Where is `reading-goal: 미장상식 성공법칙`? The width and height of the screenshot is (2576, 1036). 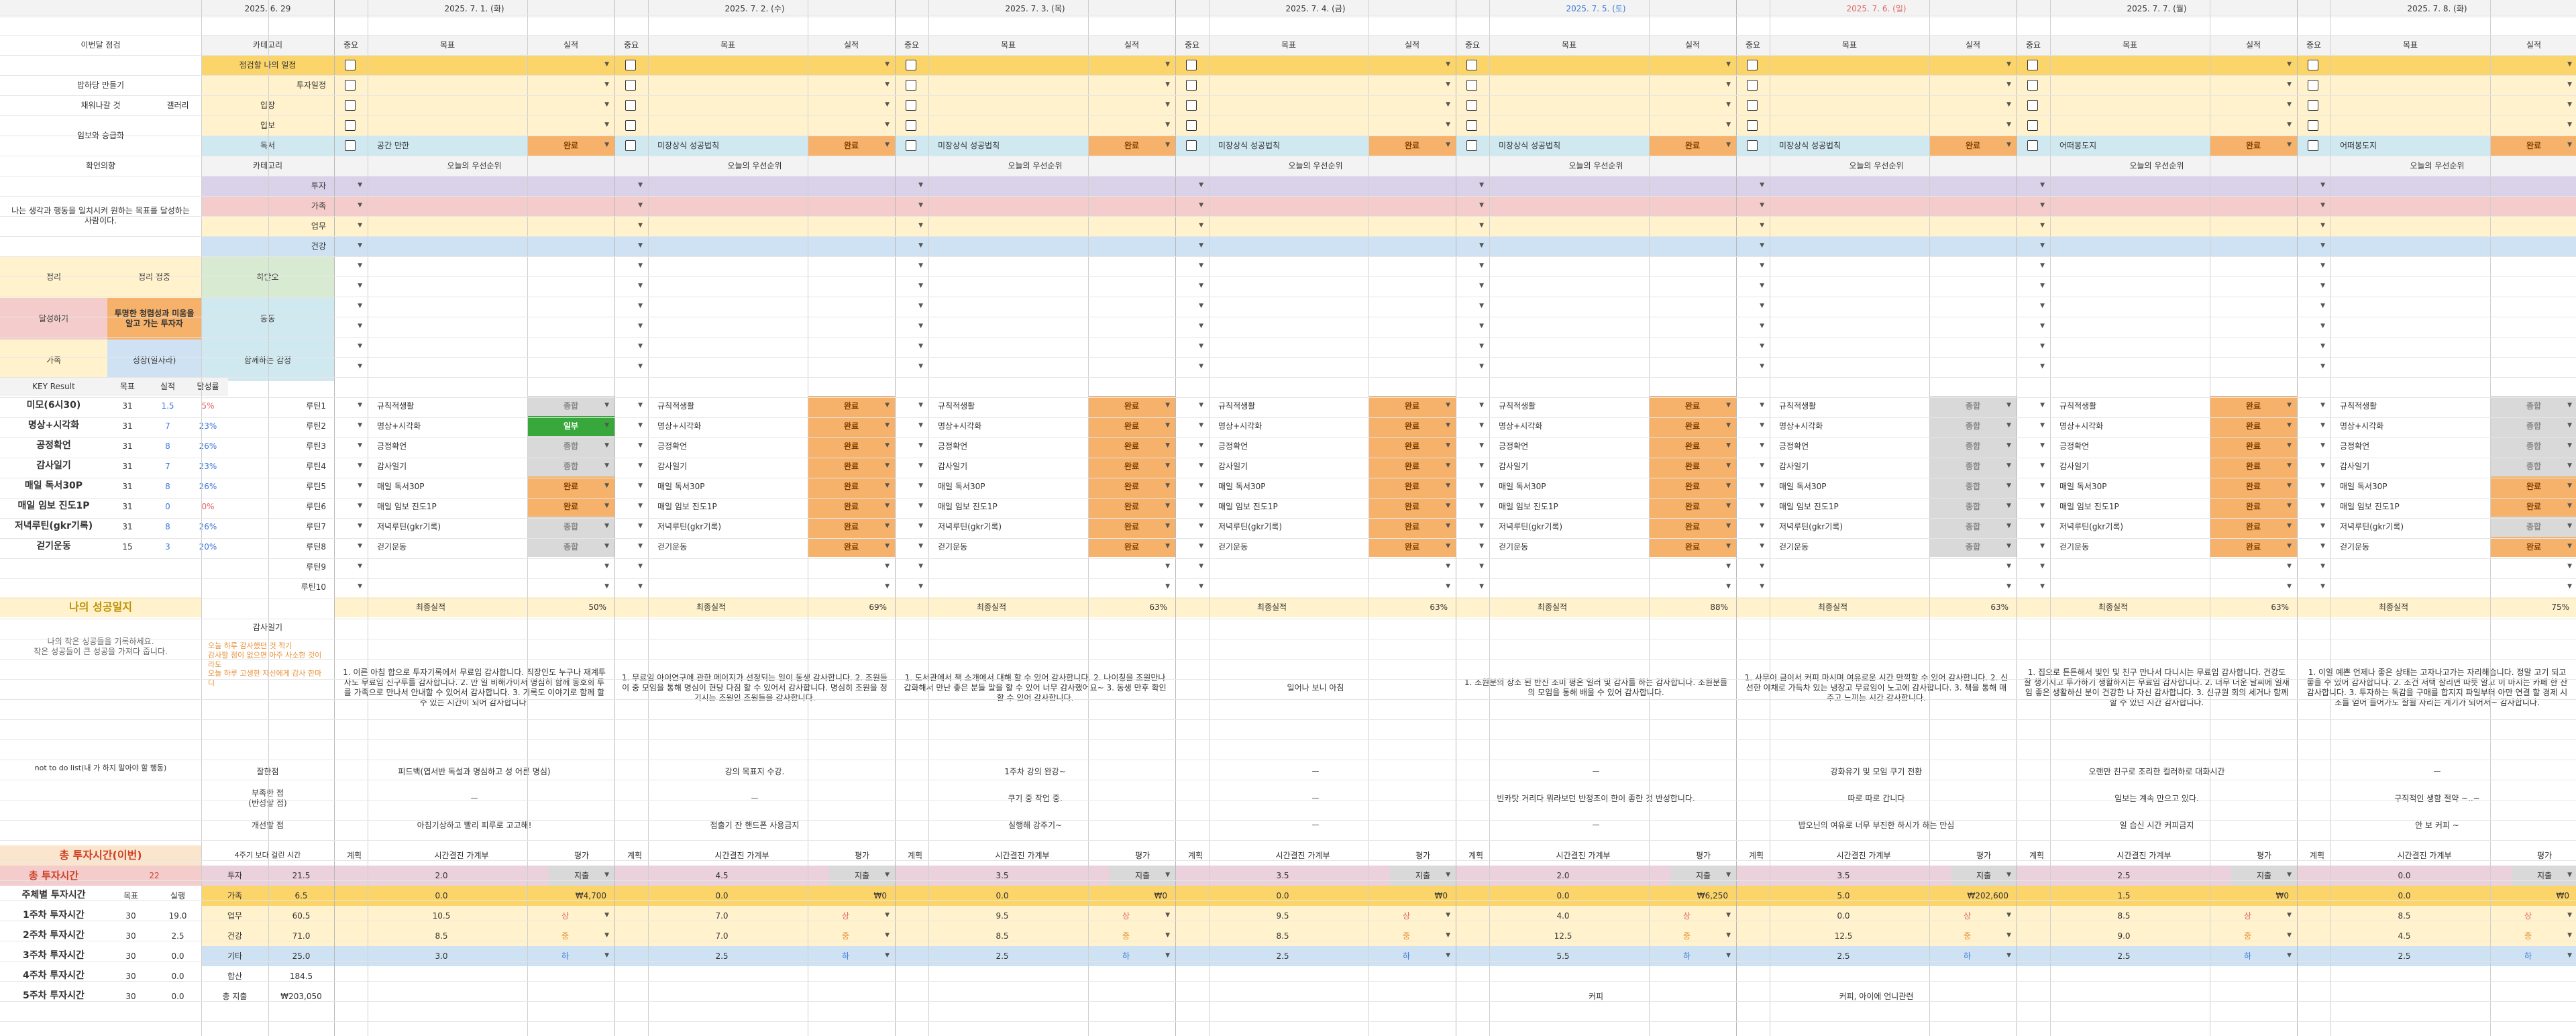 reading-goal: 미장상식 성공법칙 is located at coordinates (728, 146).